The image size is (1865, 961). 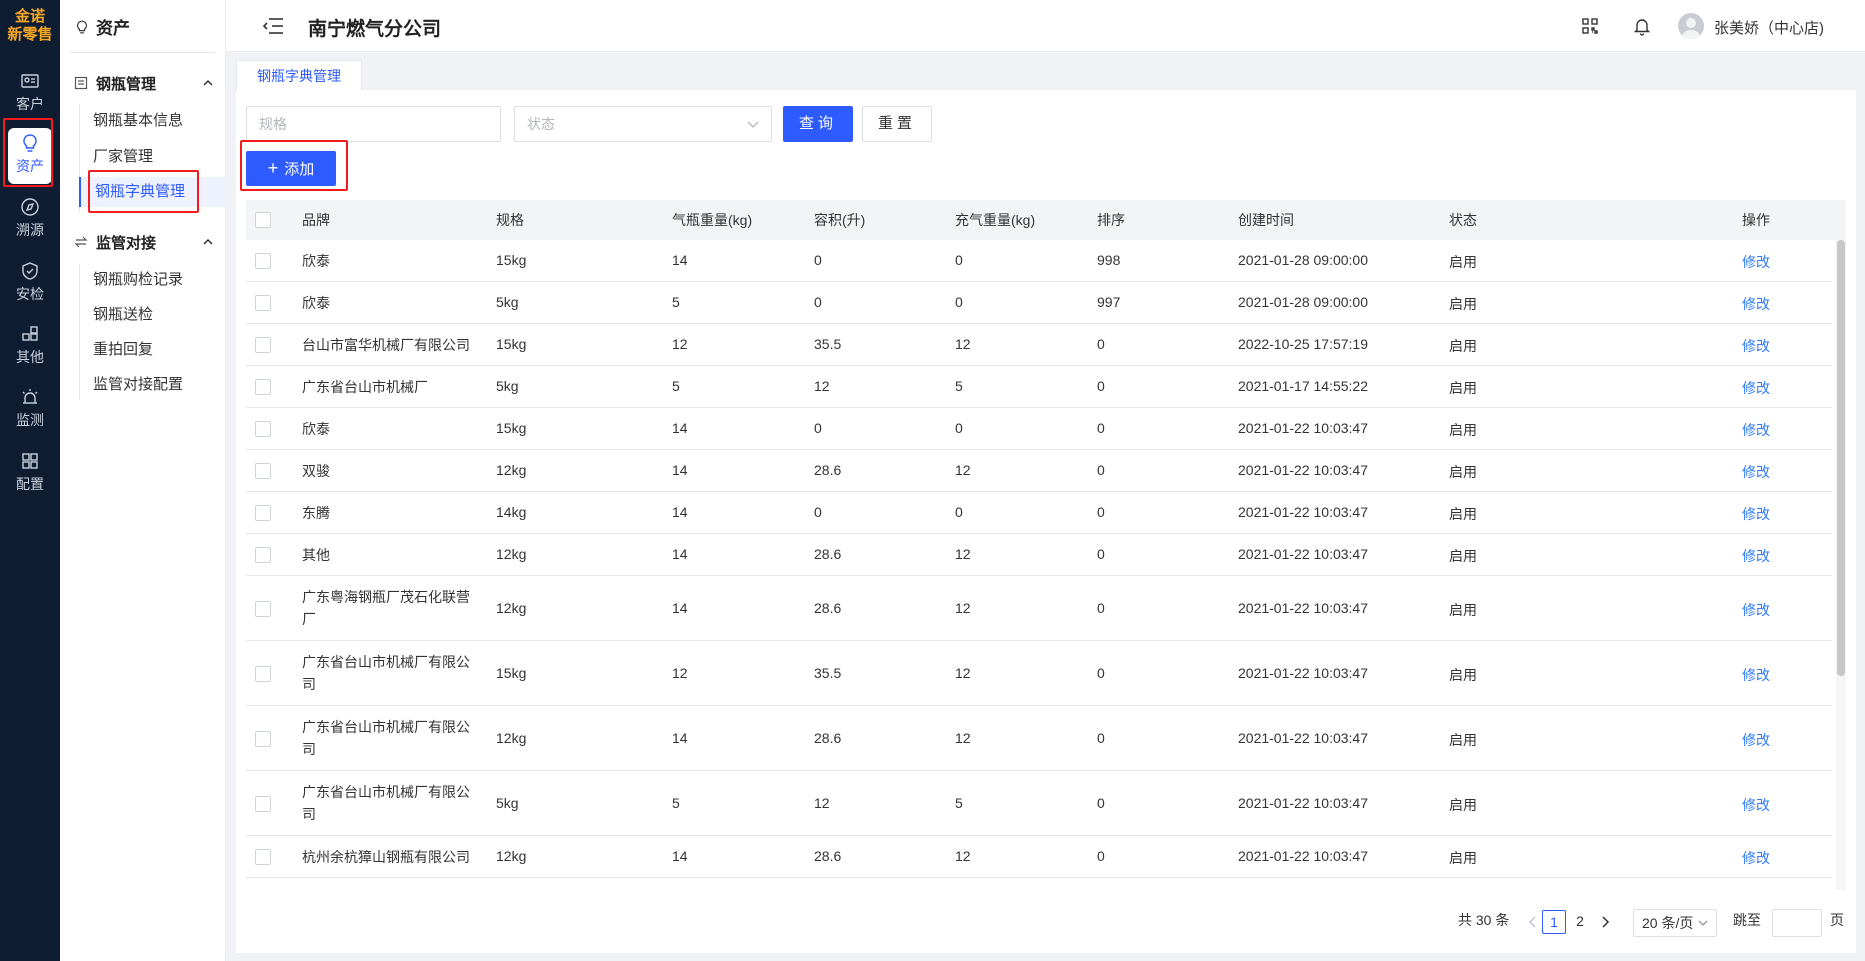 What do you see at coordinates (386, 345) in the screenshot?
I see `cell-brand-line: 台山市富华机械厂有限公司` at bounding box center [386, 345].